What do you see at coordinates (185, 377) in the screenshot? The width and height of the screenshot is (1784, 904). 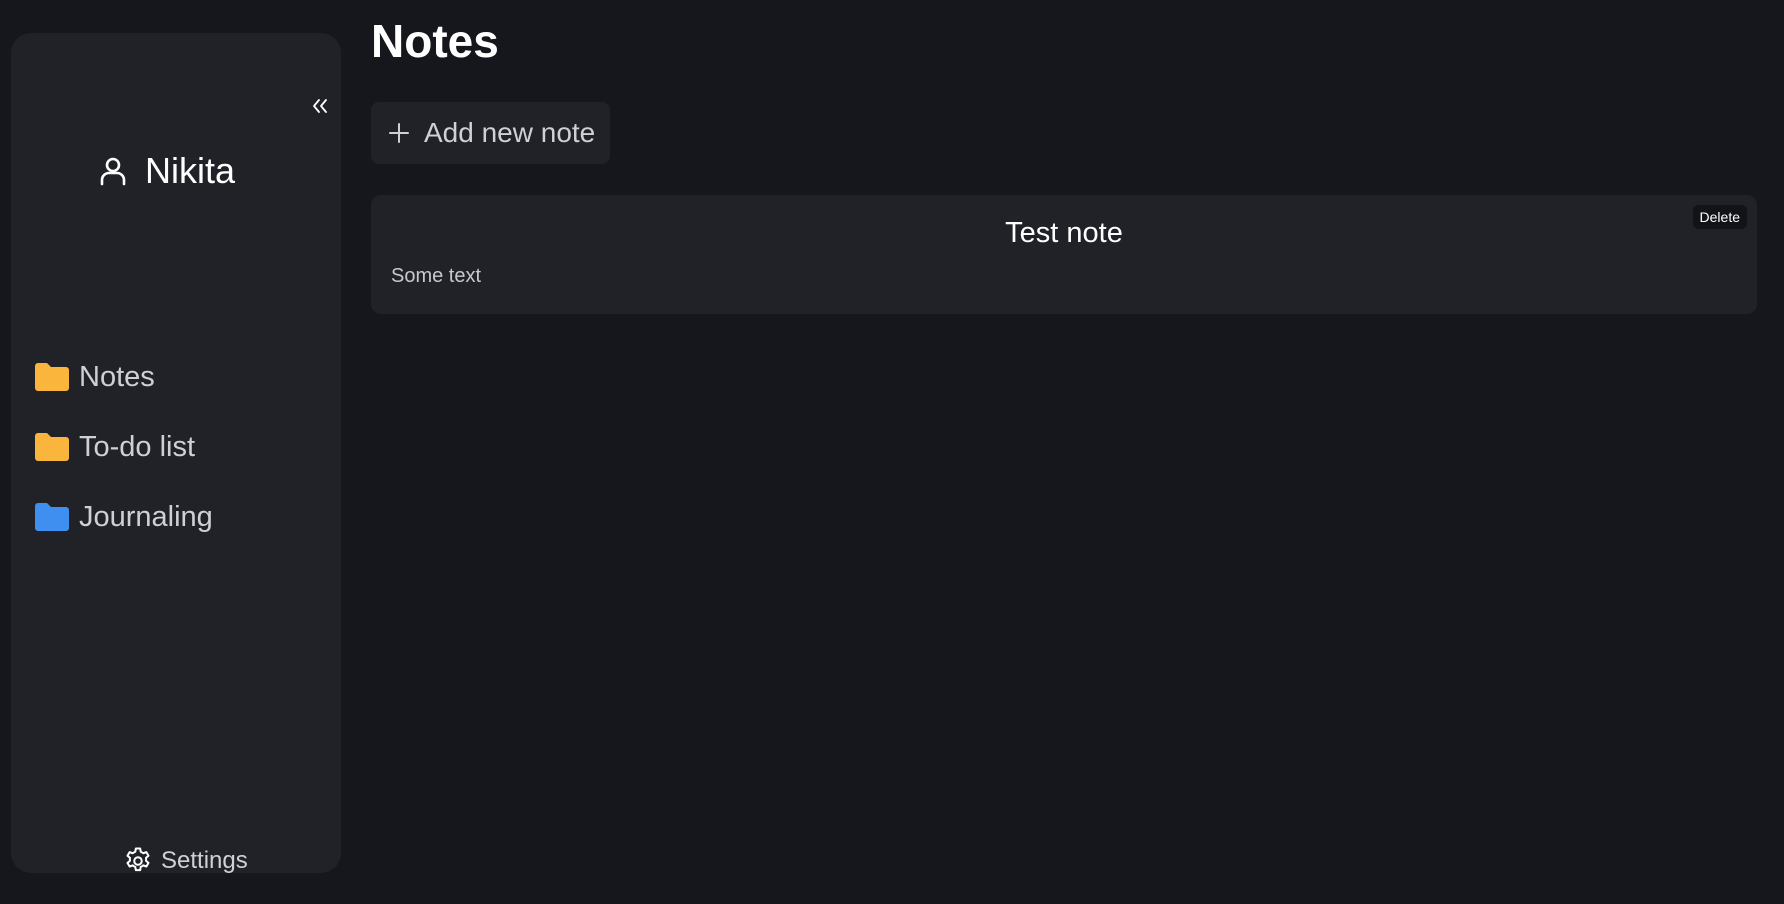 I see `sidebar-item-notes: Notes` at bounding box center [185, 377].